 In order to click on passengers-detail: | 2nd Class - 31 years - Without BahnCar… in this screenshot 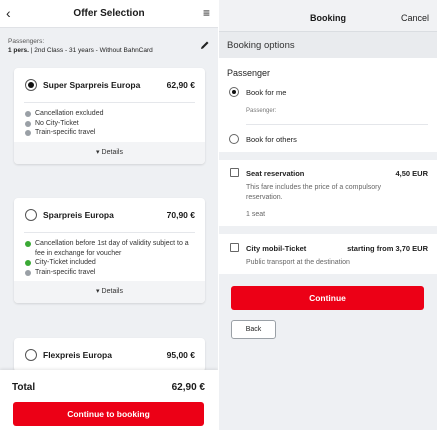, I will do `click(90, 50)`.